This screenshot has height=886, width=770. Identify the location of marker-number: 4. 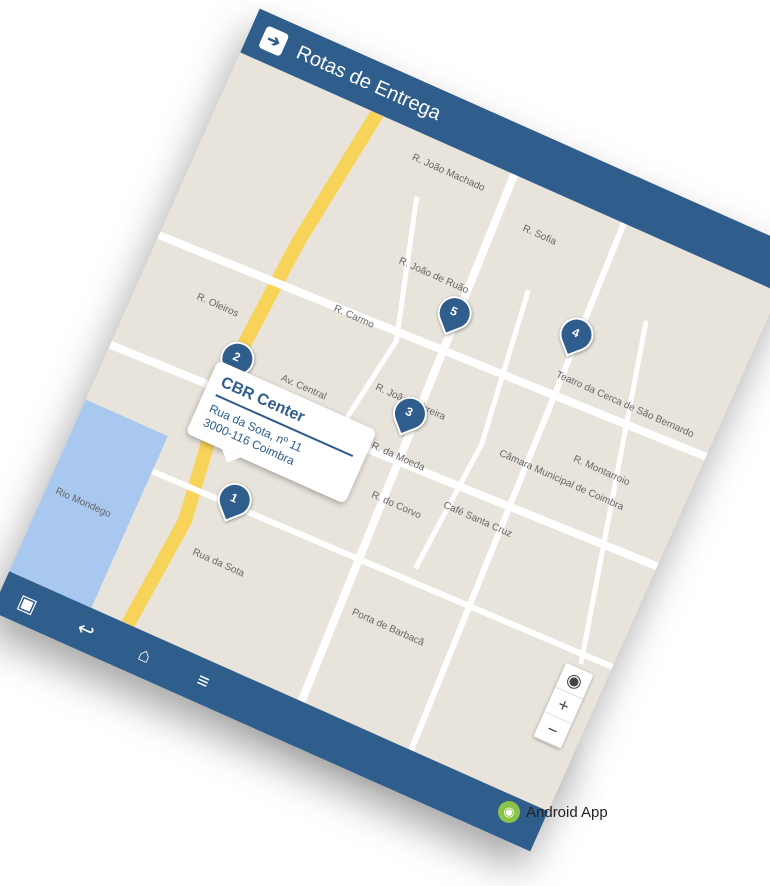
(575, 332).